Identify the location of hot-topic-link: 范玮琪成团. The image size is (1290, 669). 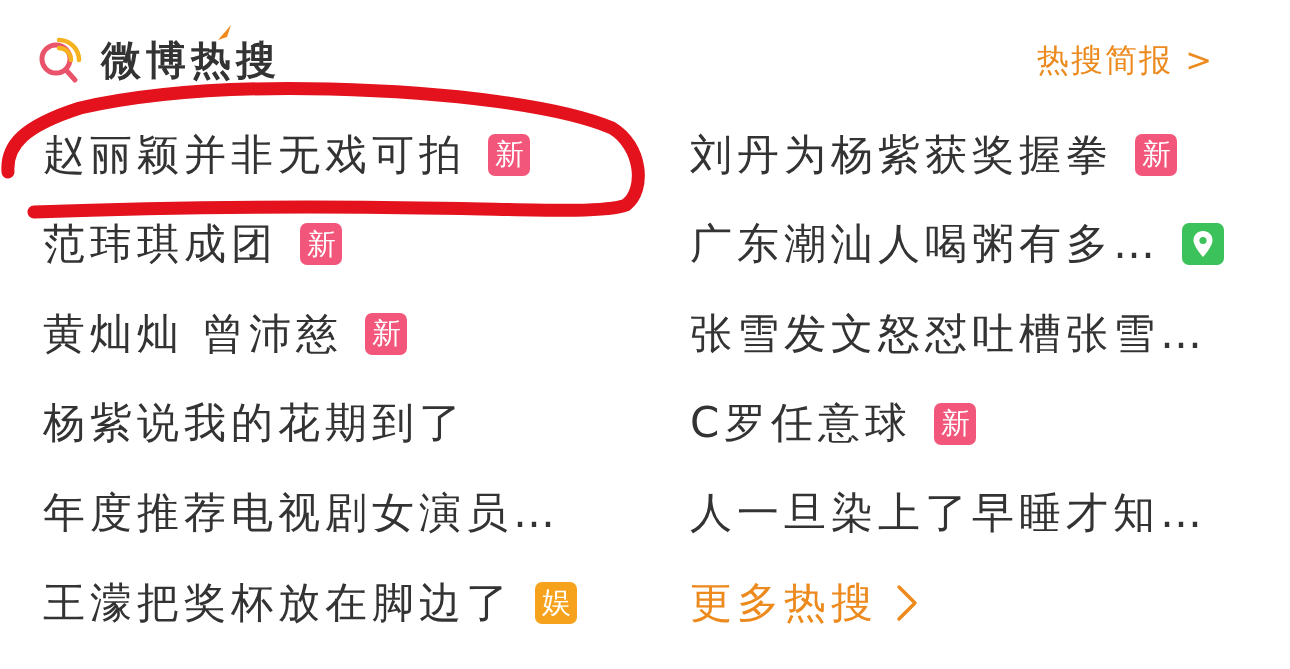
(160, 244).